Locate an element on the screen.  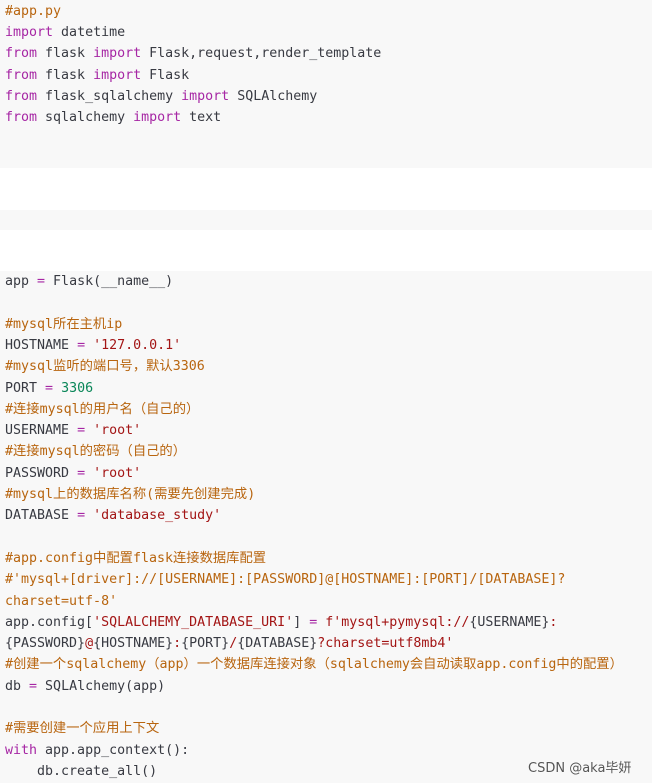
code-line: #需要创建一个应用上下文 is located at coordinates (82, 728).